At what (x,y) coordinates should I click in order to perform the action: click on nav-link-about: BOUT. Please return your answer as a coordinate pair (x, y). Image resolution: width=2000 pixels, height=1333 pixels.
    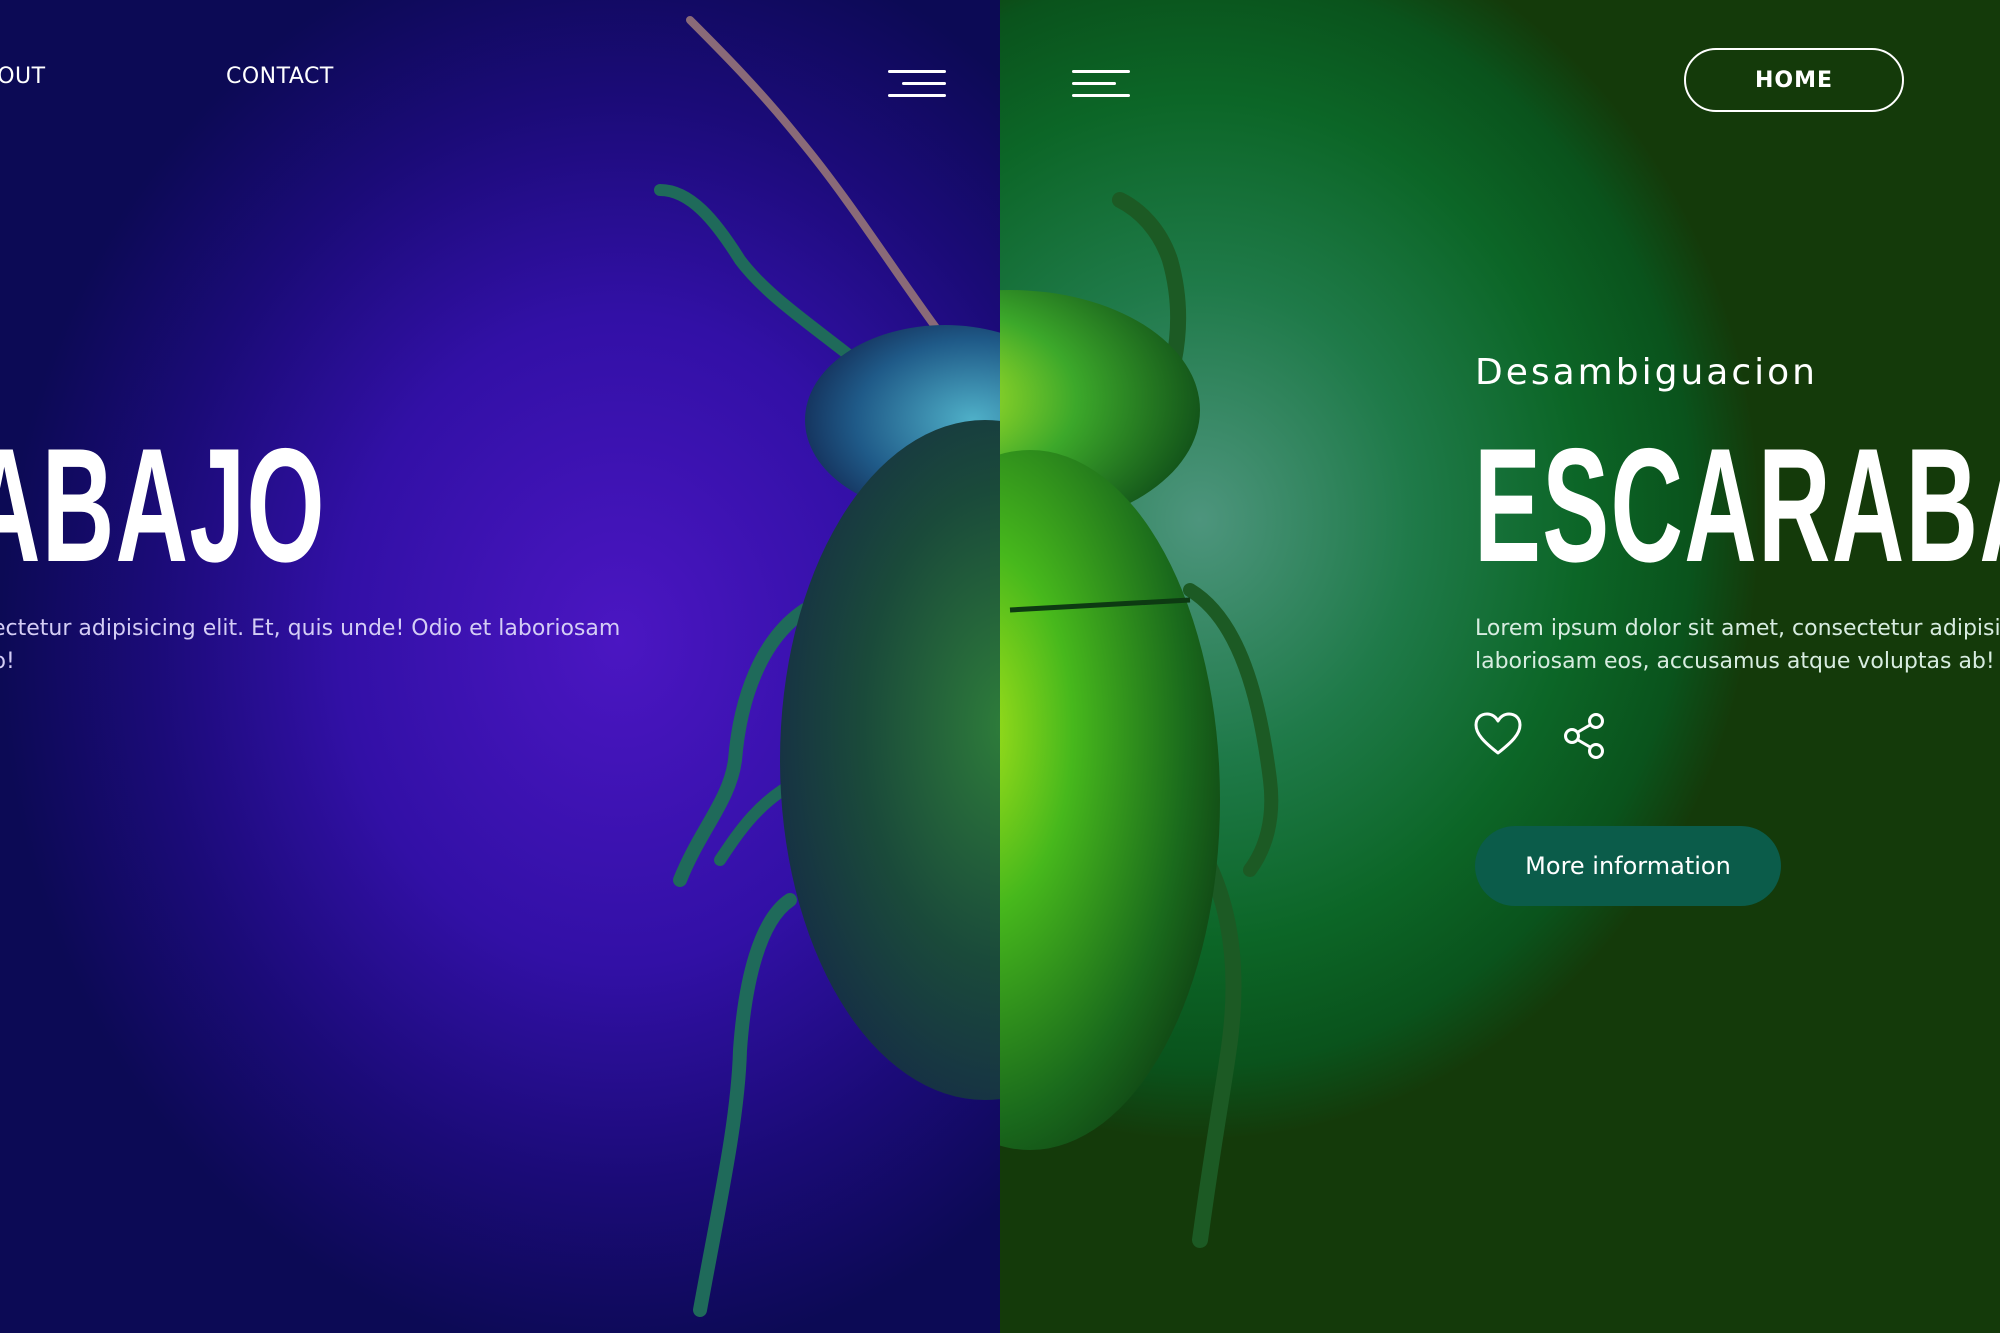
    Looking at the image, I should click on (23, 76).